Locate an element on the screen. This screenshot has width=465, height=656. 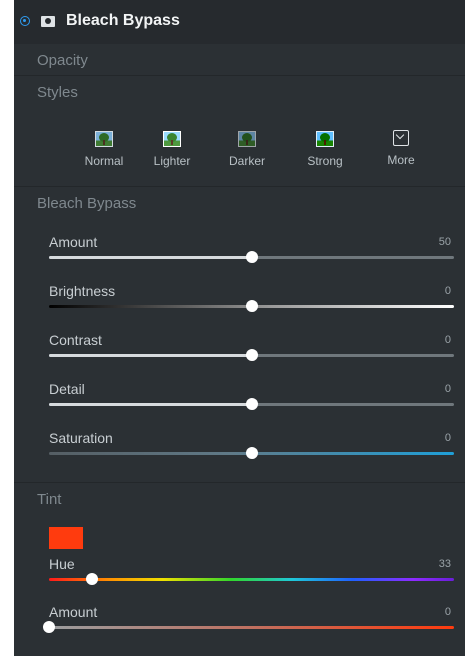
slider-label: Brightness is located at coordinates (82, 291).